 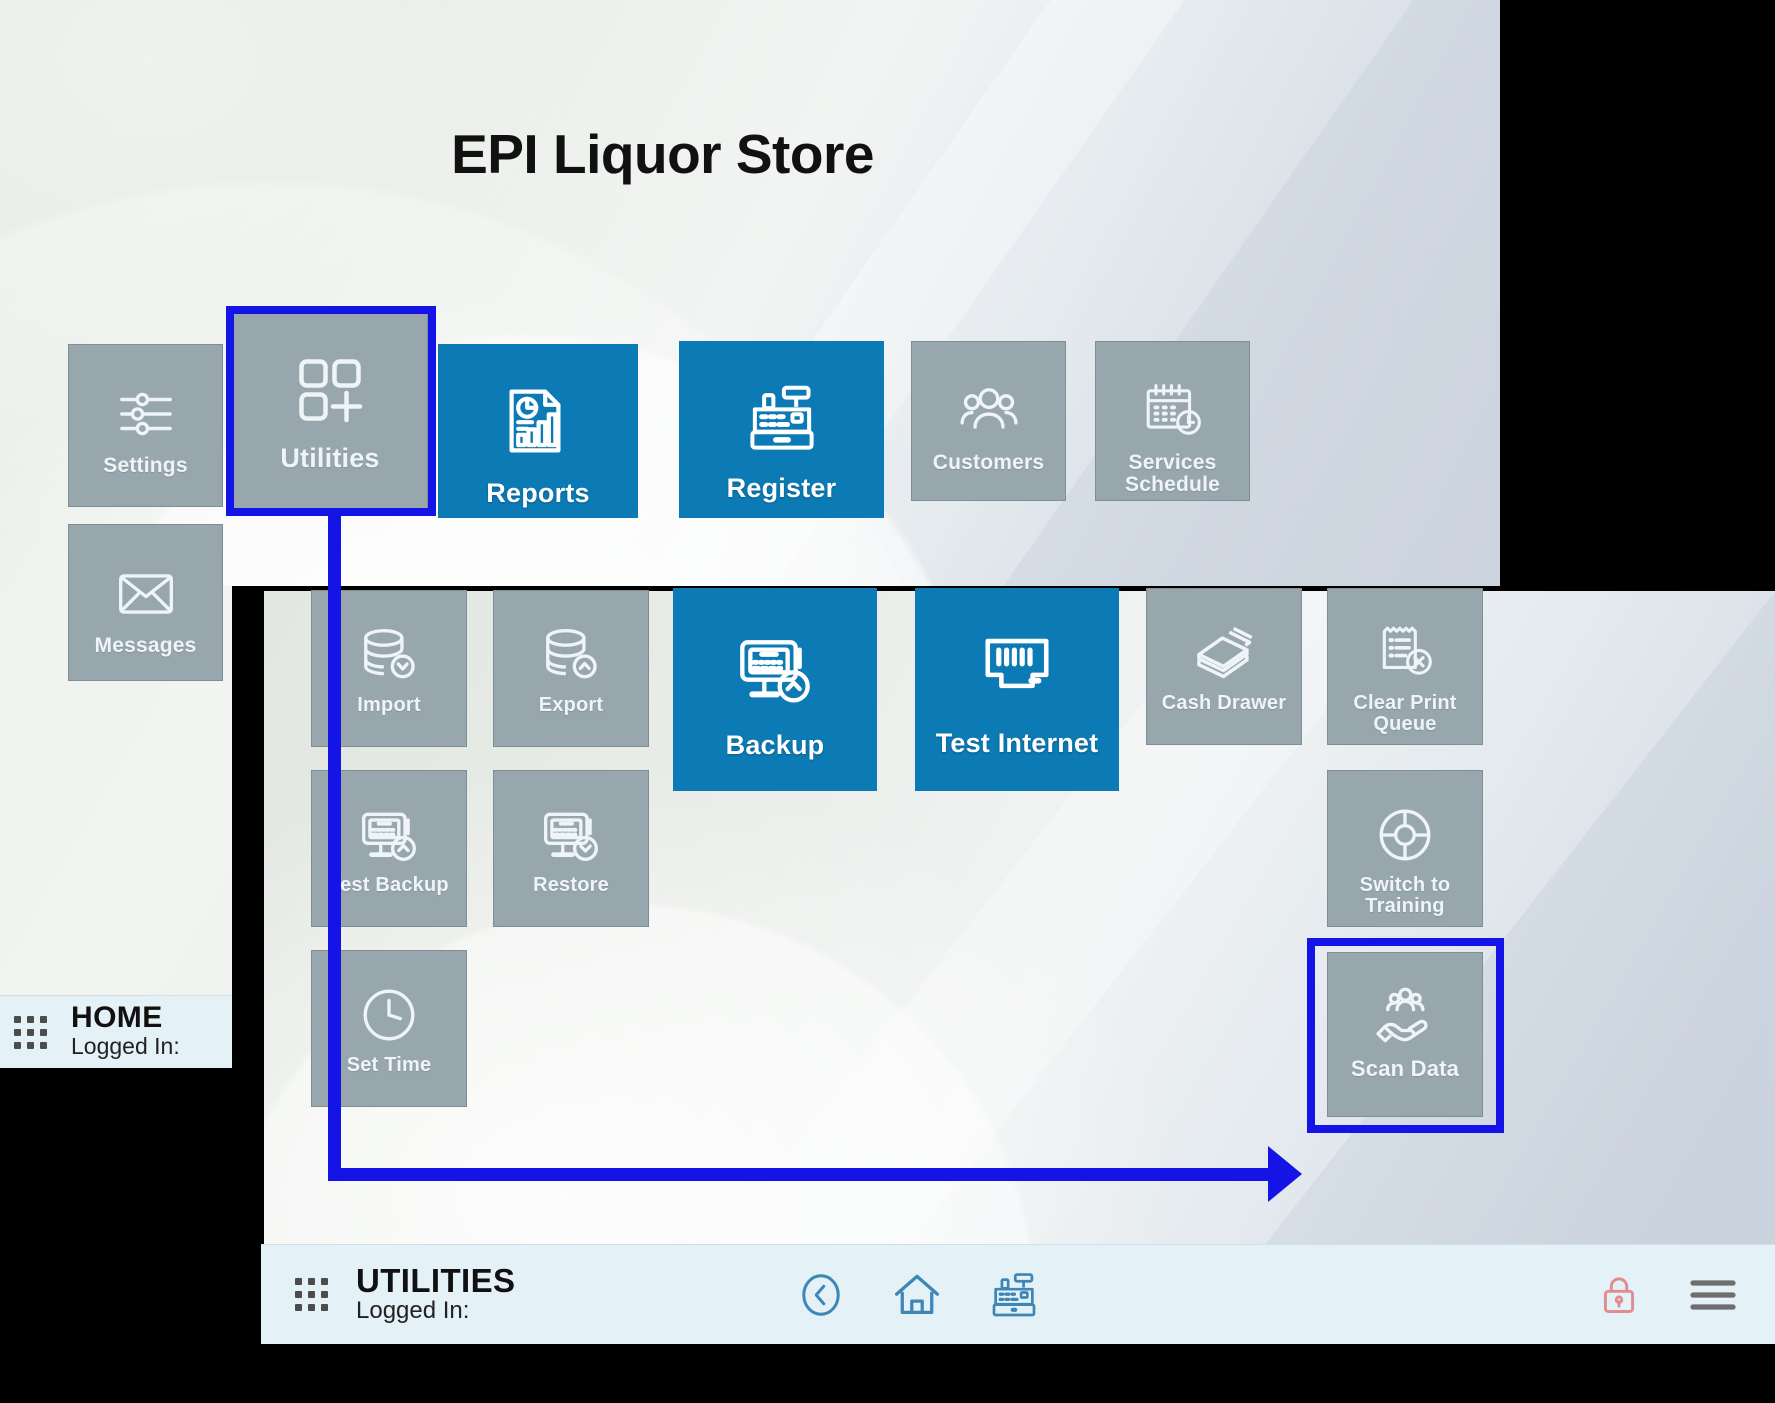 I want to click on utilities-tile-clear-print-queue: Clear Print Queue, so click(x=1405, y=666).